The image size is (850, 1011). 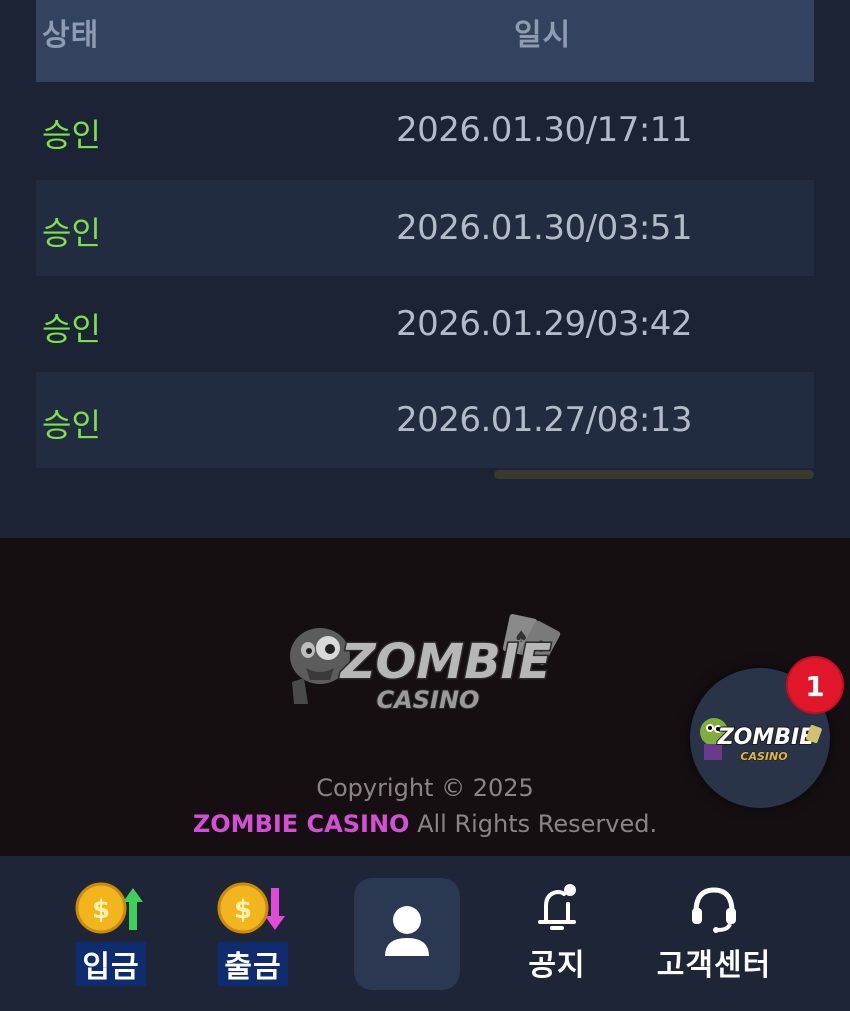 I want to click on logo-main-text: ZOMBIE, so click(x=445, y=662).